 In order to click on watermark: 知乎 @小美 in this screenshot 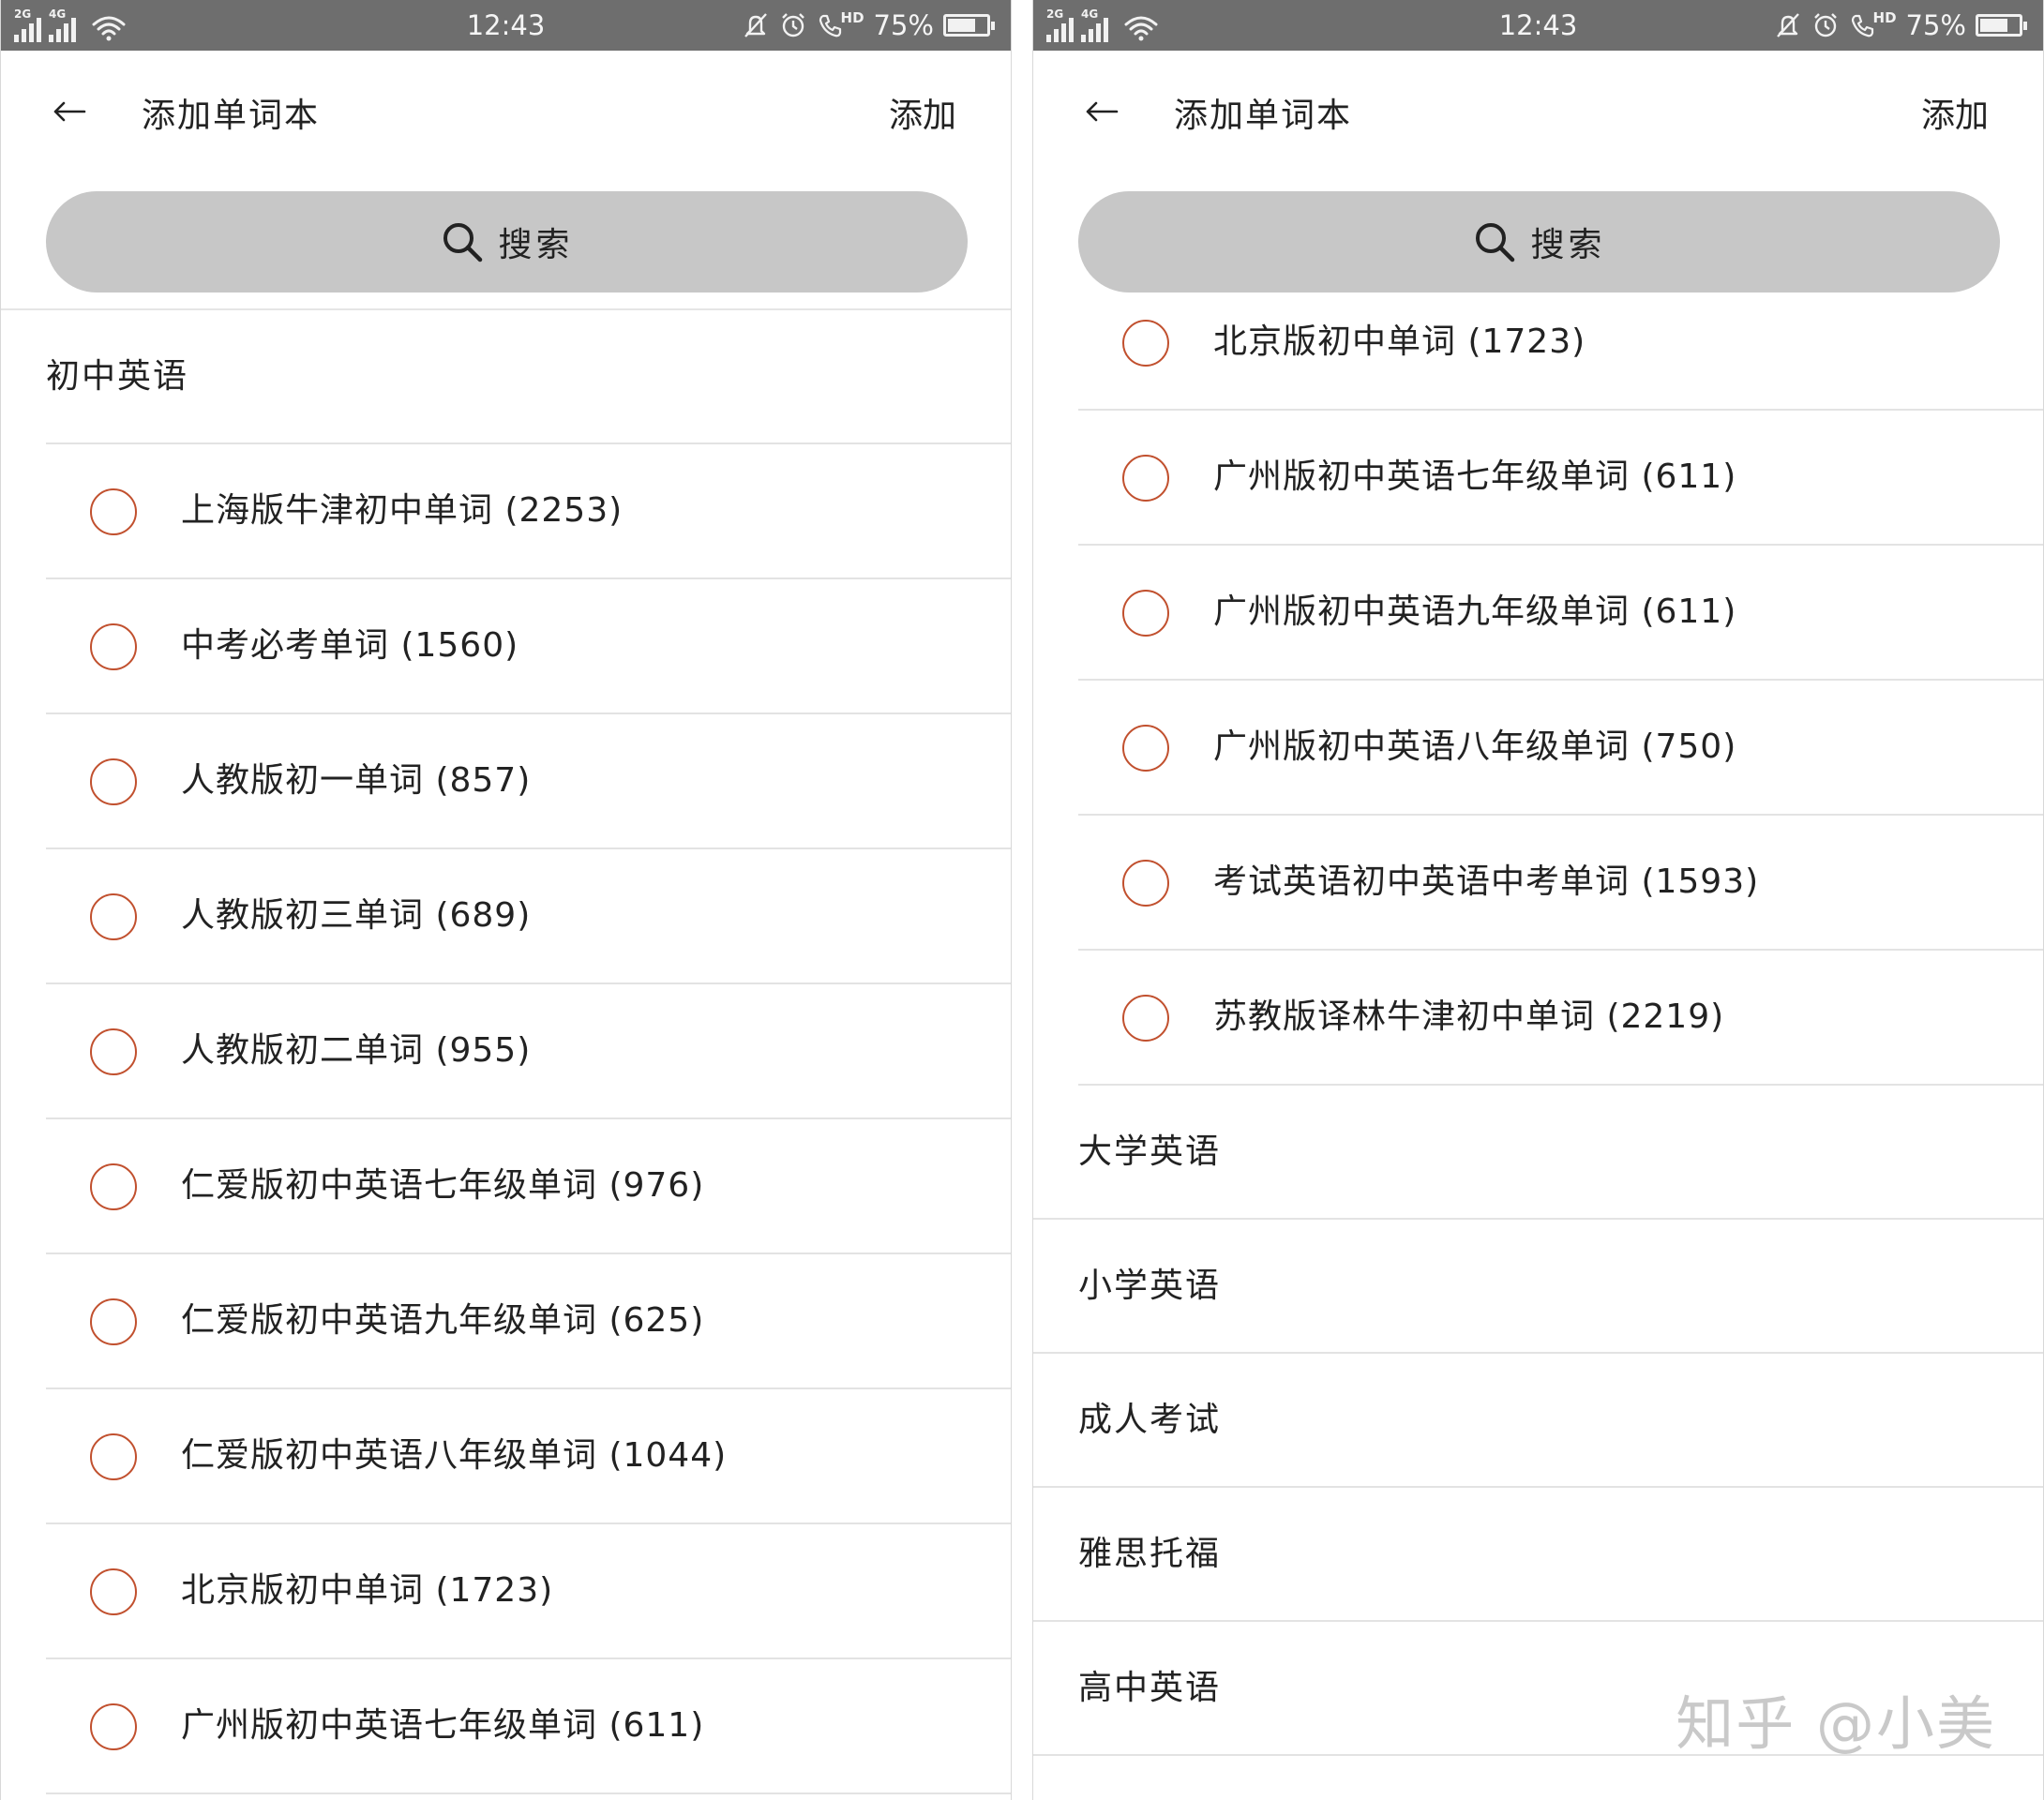, I will do `click(1836, 1723)`.